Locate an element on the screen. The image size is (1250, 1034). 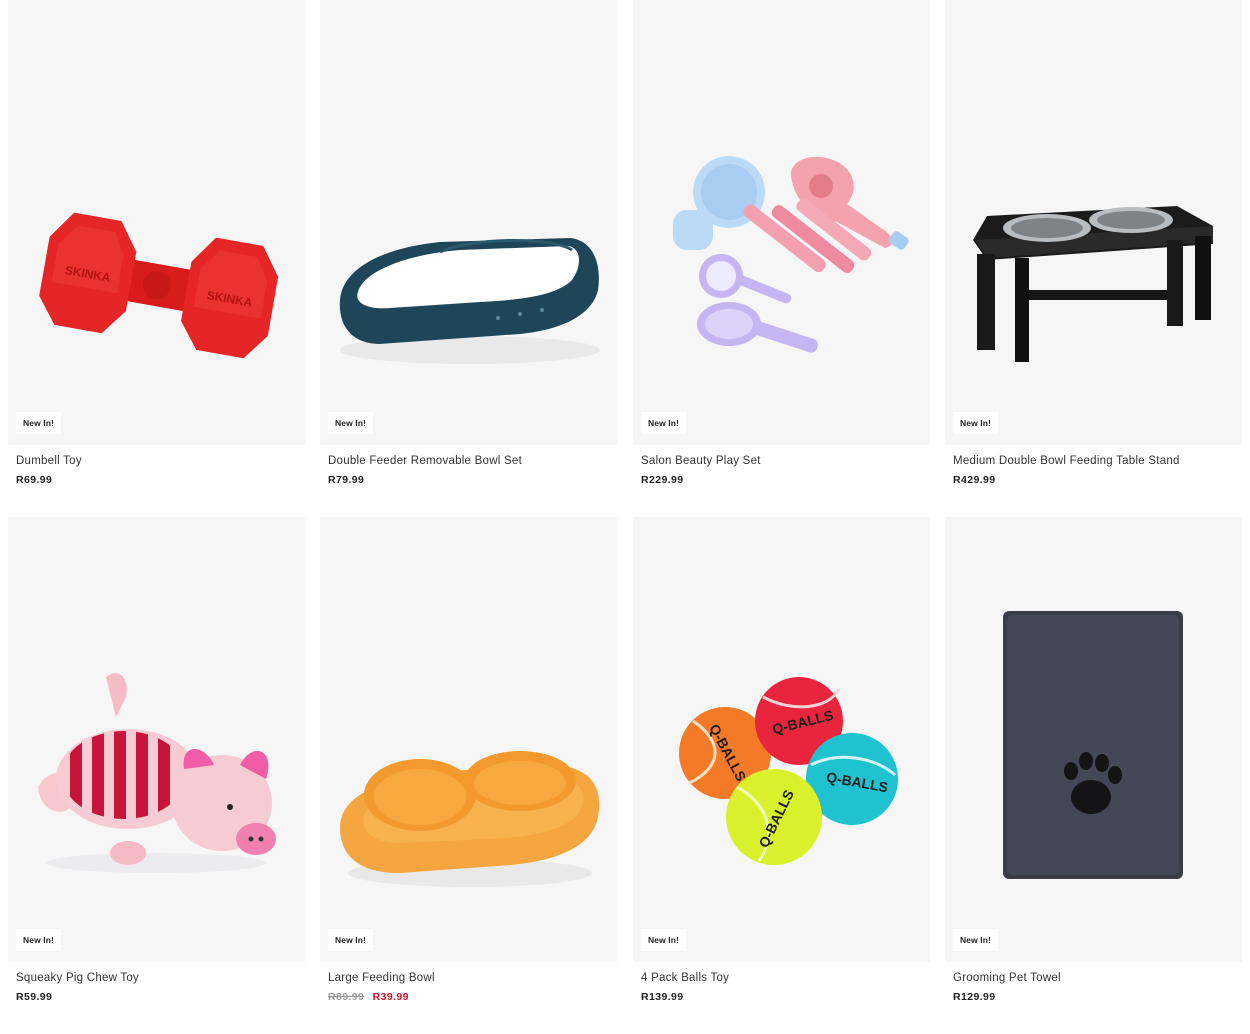
product-image: Q-BALLS Q-BALLS Q-BALLS Q-BALLS New In! is located at coordinates (781, 739).